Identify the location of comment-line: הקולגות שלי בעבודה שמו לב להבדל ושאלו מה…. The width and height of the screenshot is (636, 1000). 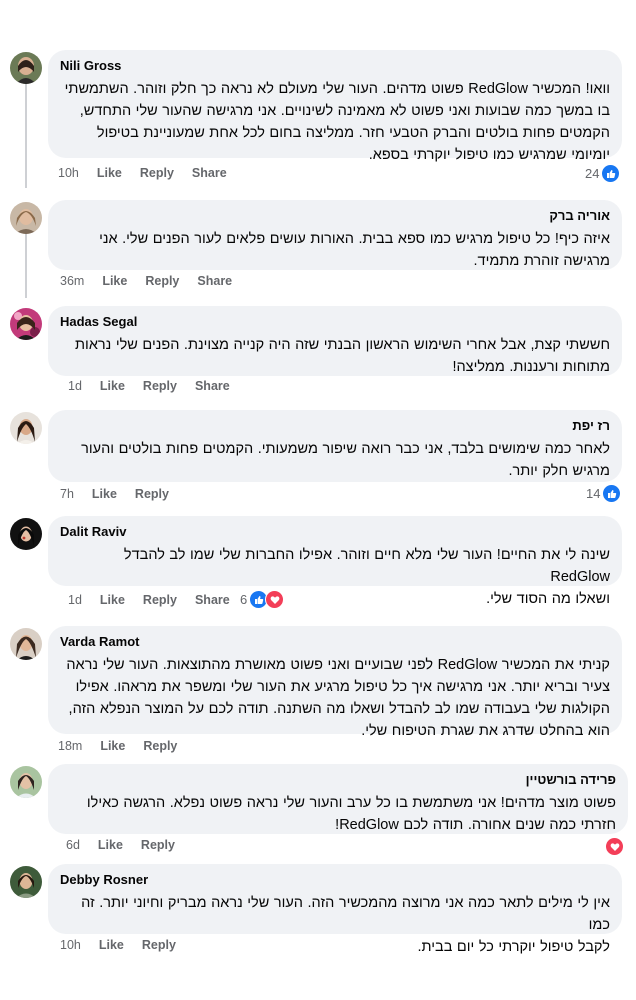
(339, 709).